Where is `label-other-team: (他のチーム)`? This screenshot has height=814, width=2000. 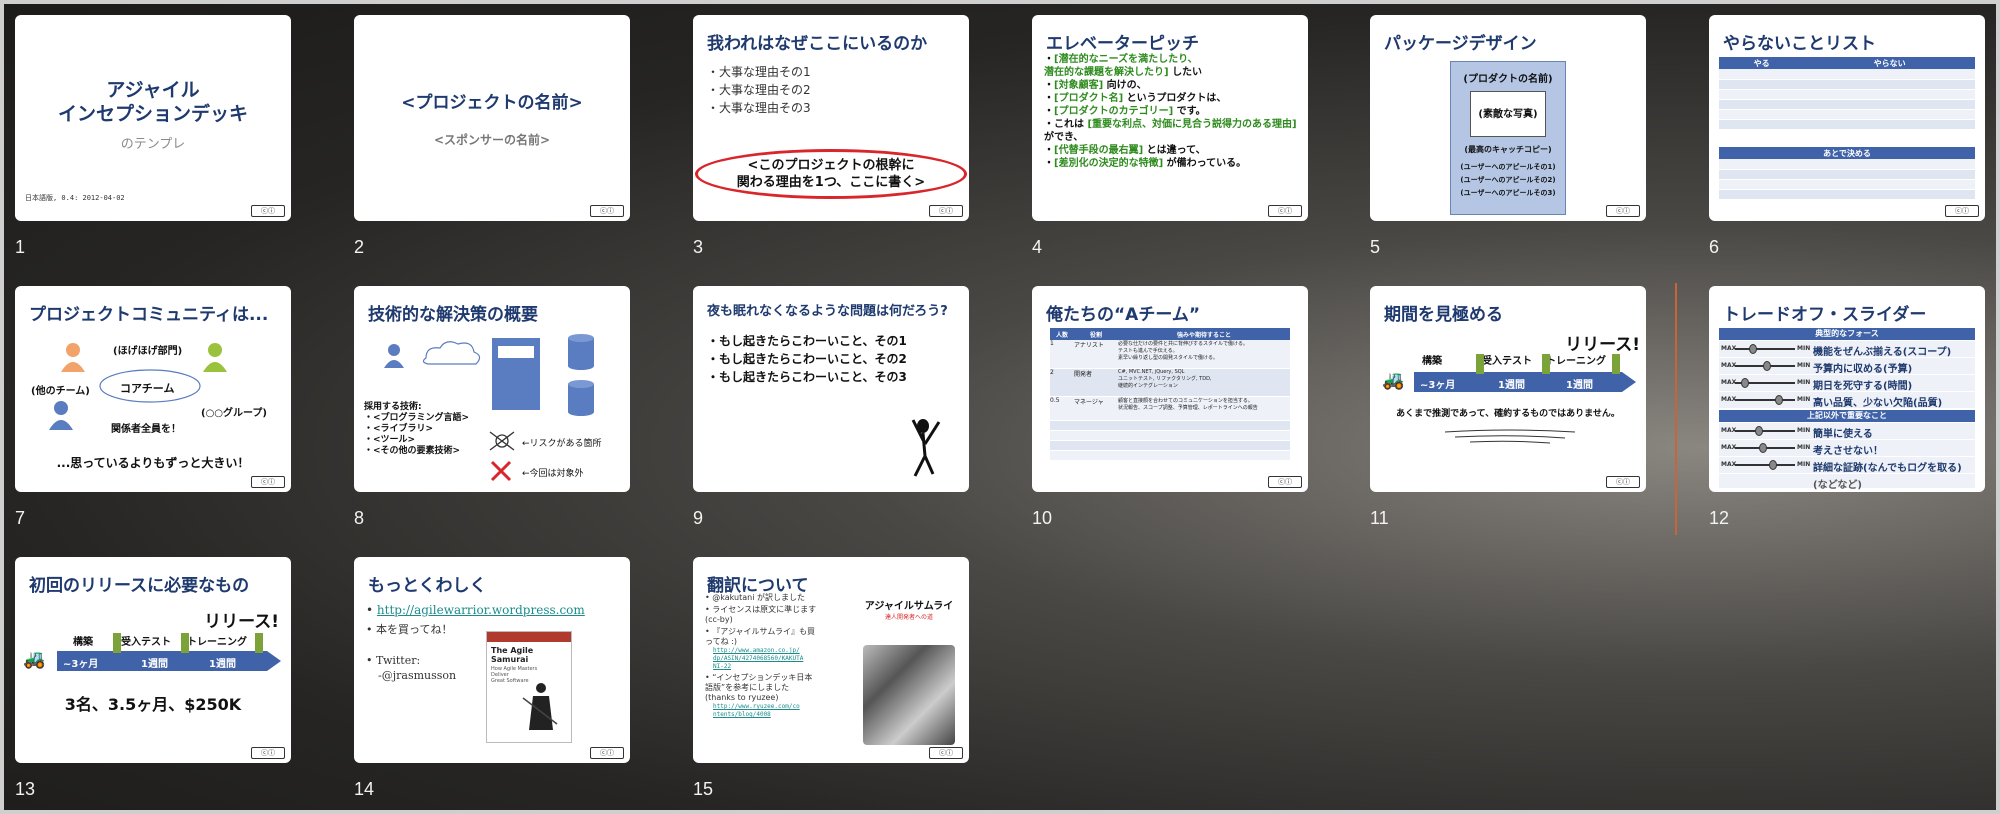 label-other-team: (他のチーム) is located at coordinates (60, 391).